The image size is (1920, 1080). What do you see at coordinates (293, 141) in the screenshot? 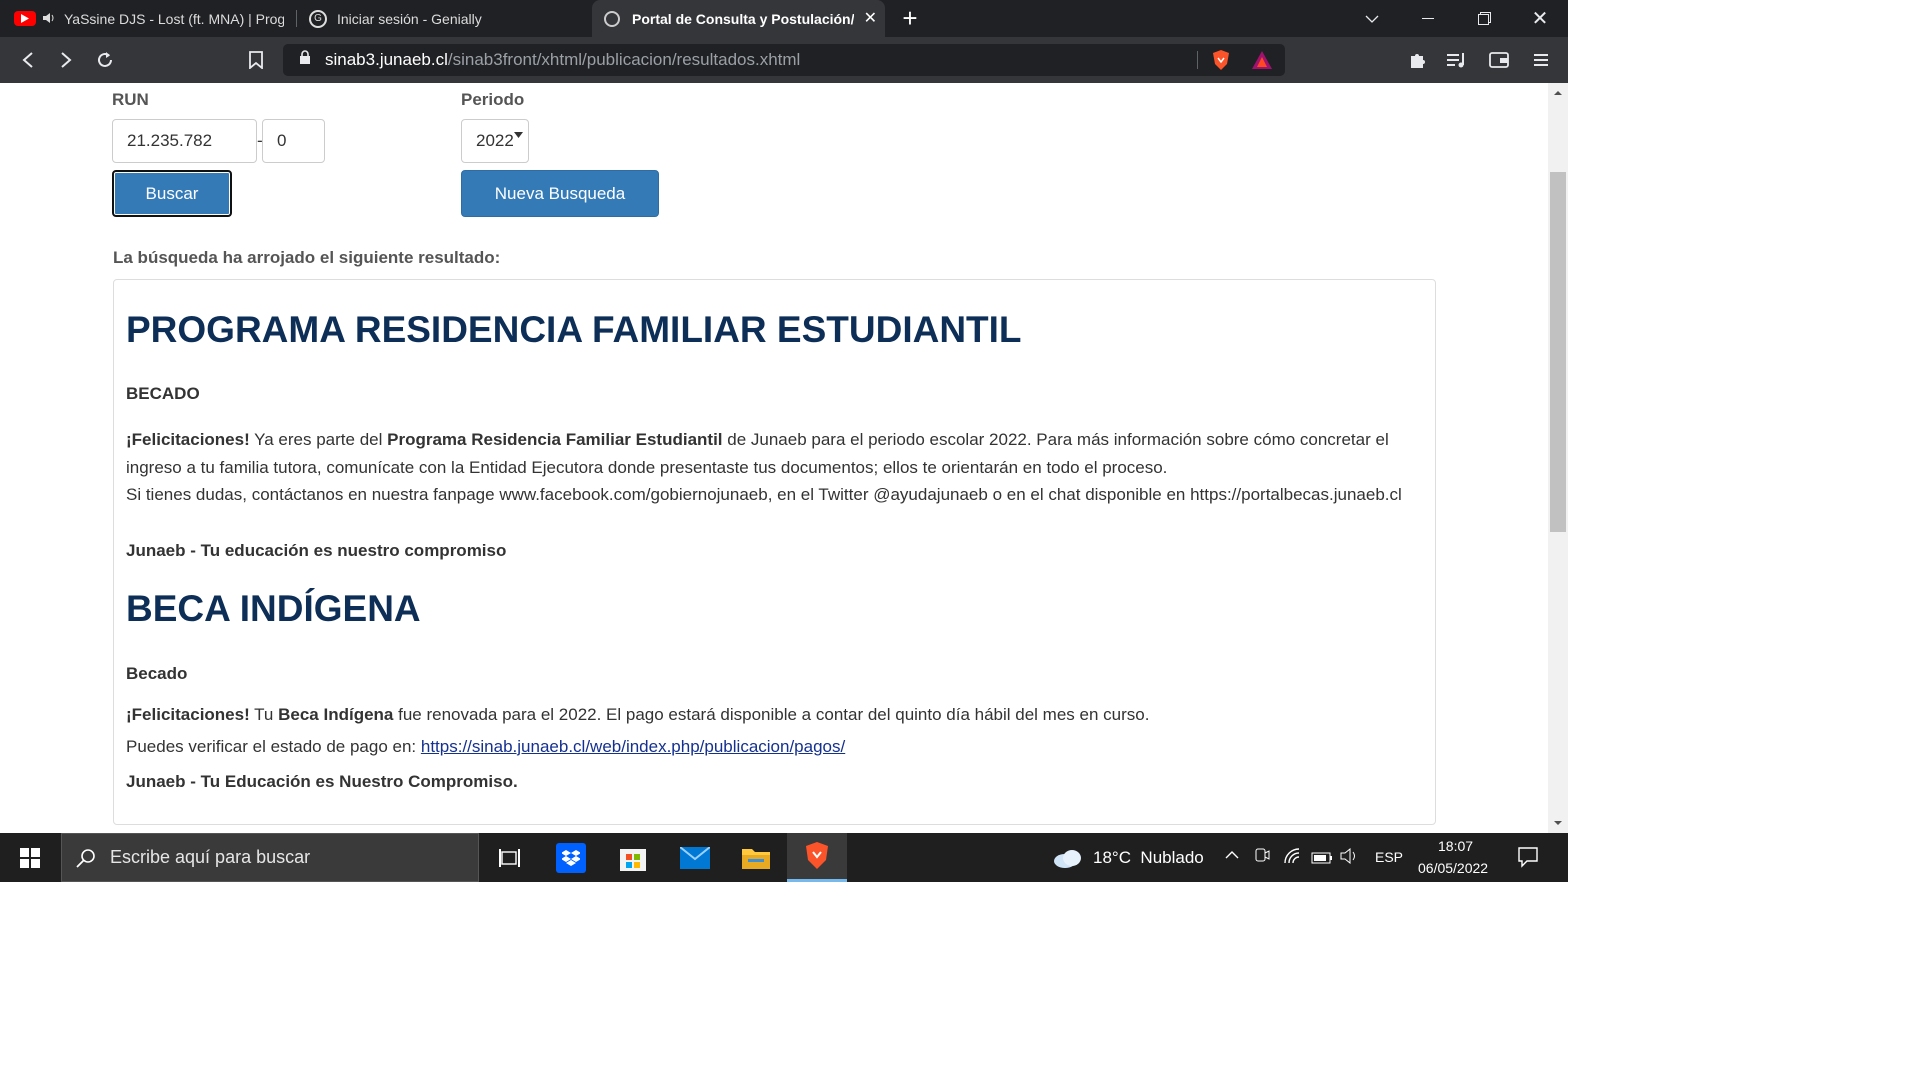
I see `dv-input: 0` at bounding box center [293, 141].